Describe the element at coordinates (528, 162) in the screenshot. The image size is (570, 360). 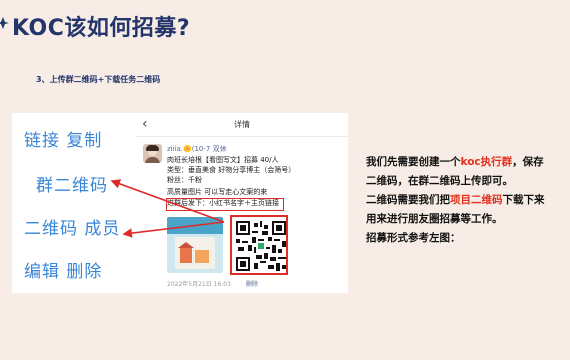
I see `text: ，保存` at that location.